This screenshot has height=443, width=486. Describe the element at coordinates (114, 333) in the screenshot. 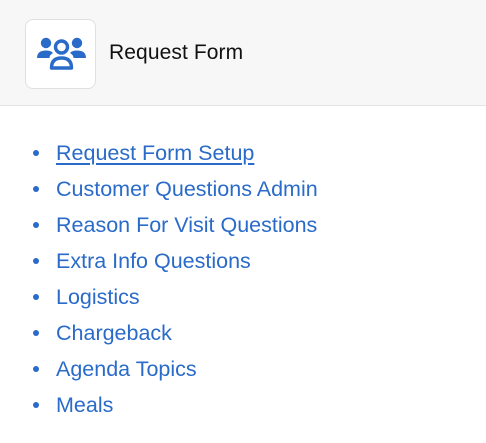

I see `chargeback-link: Chargeback` at that location.